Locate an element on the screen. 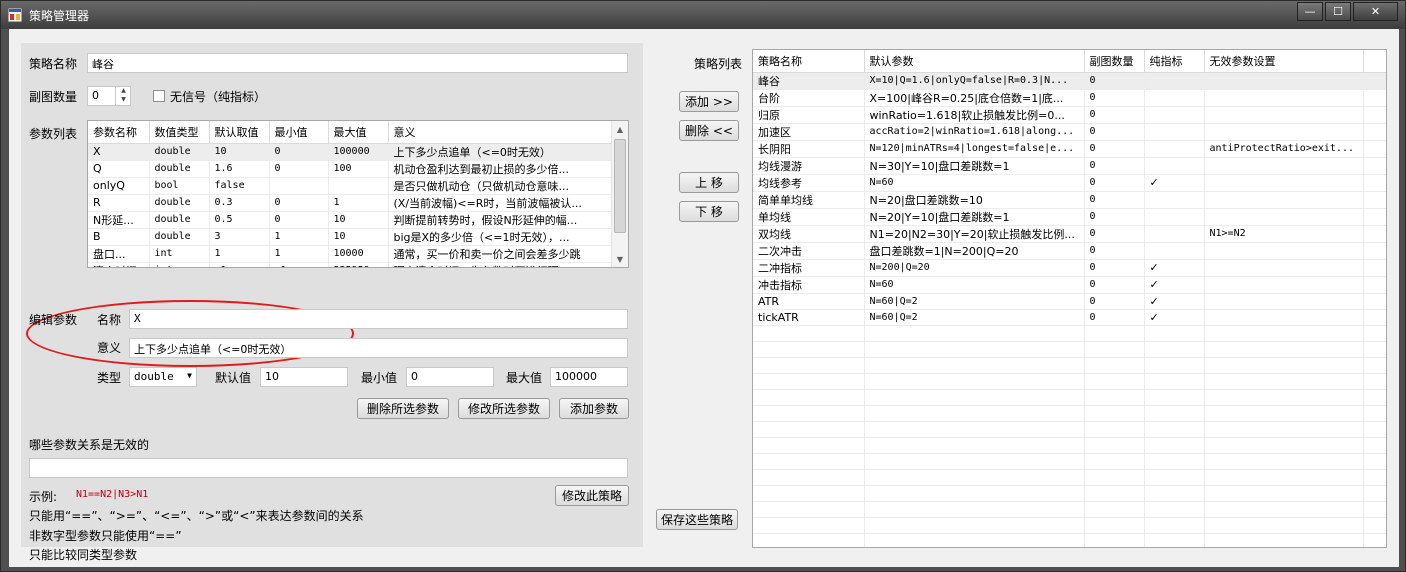 The height and width of the screenshot is (572, 1406). table-cell: int is located at coordinates (179, 254).